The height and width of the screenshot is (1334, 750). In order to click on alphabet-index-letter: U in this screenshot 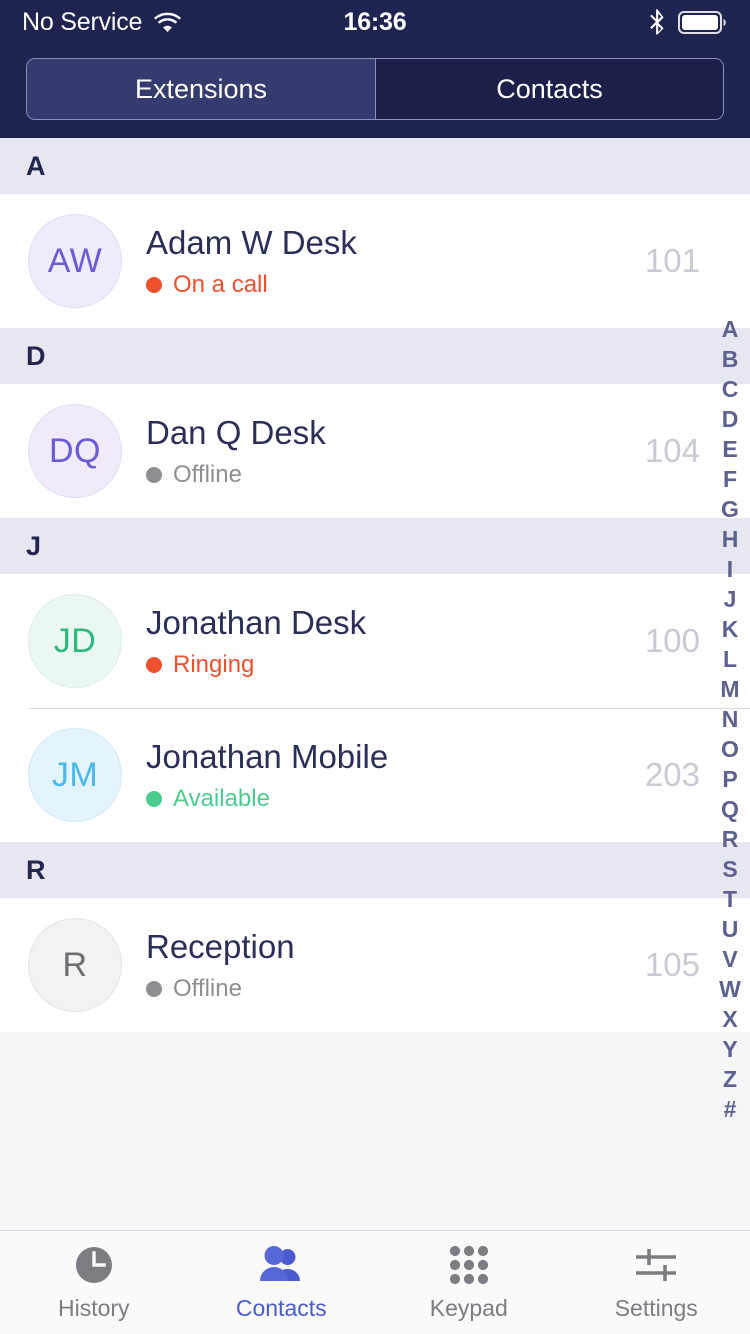, I will do `click(730, 929)`.